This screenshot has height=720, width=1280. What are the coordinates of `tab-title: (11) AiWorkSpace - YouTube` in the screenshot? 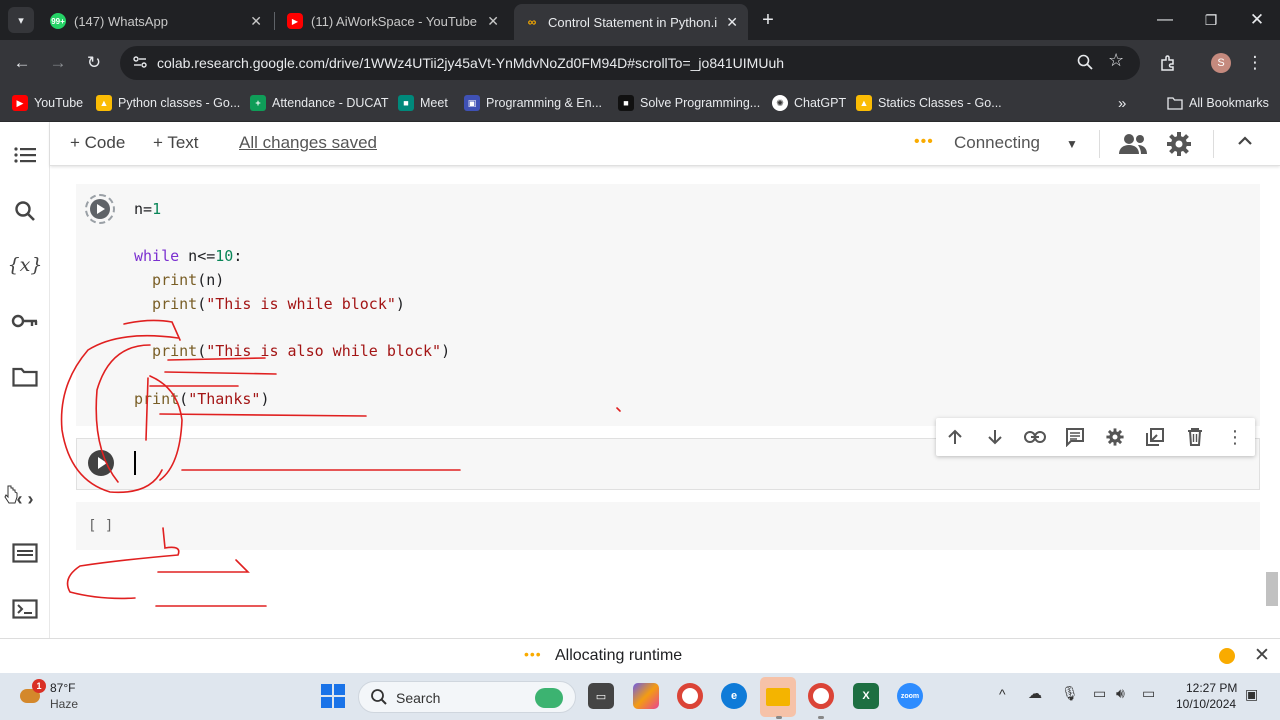 It's located at (394, 21).